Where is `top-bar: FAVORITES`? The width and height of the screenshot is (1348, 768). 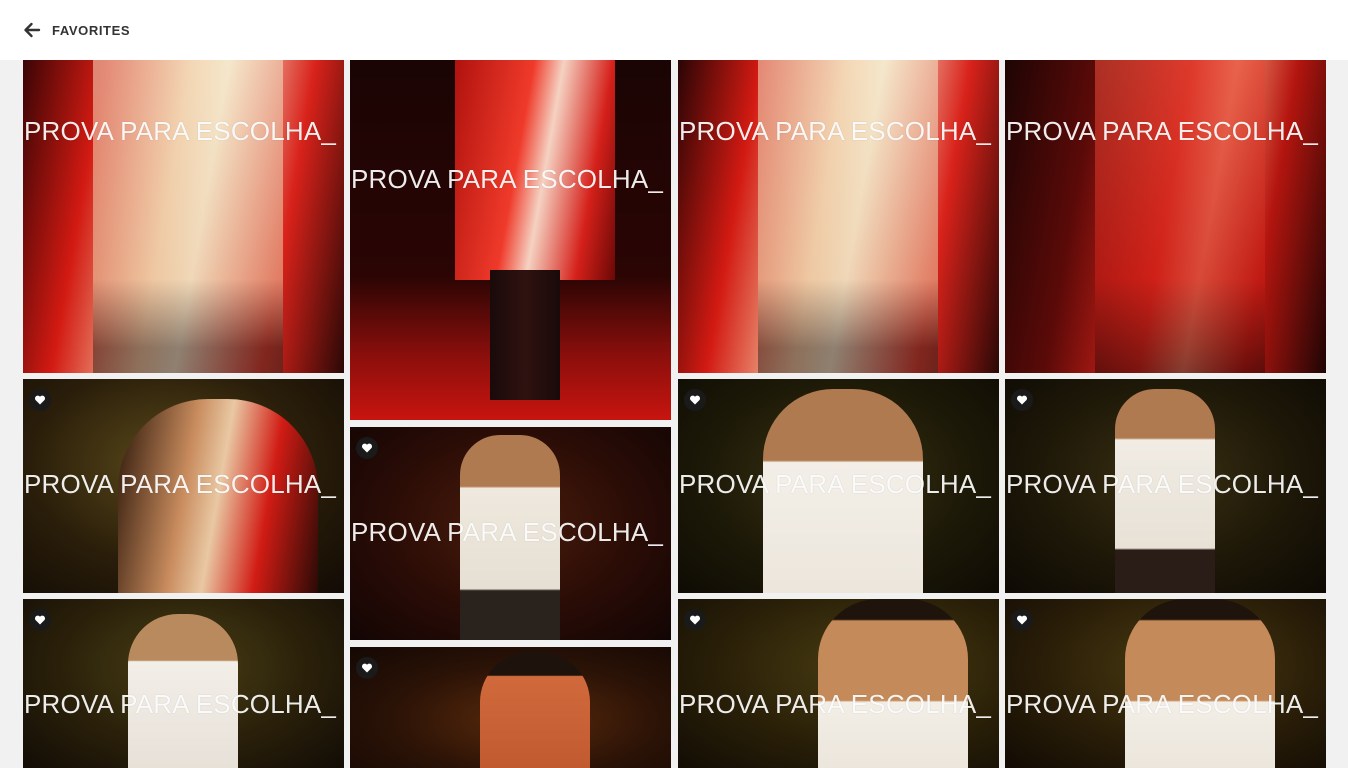
top-bar: FAVORITES is located at coordinates (674, 30).